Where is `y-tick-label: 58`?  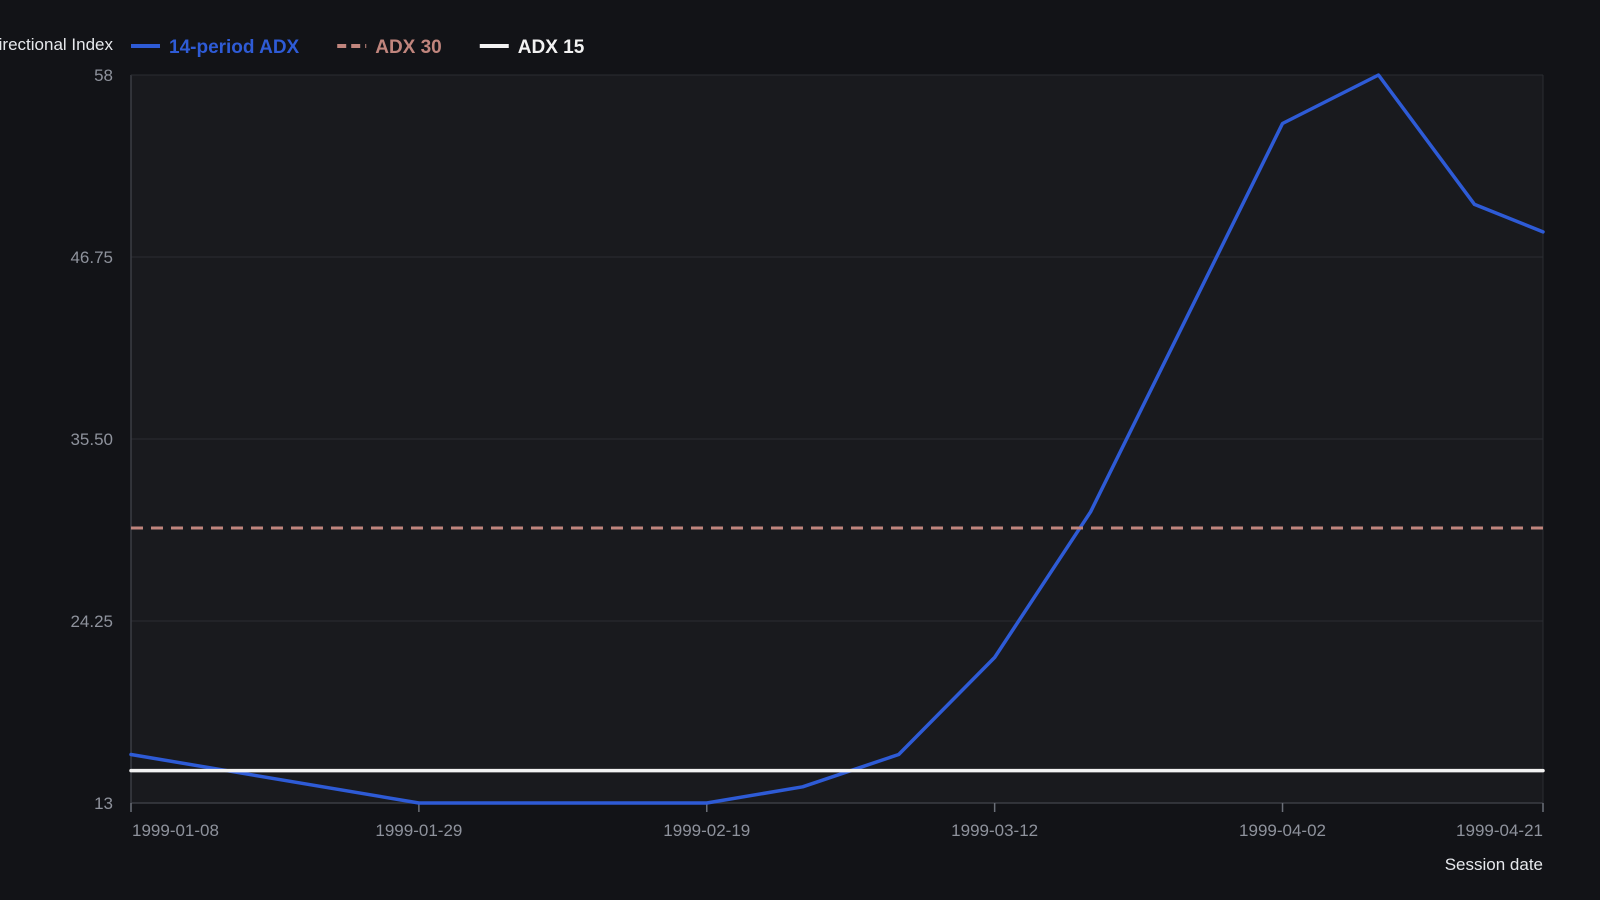
y-tick-label: 58 is located at coordinates (103, 75).